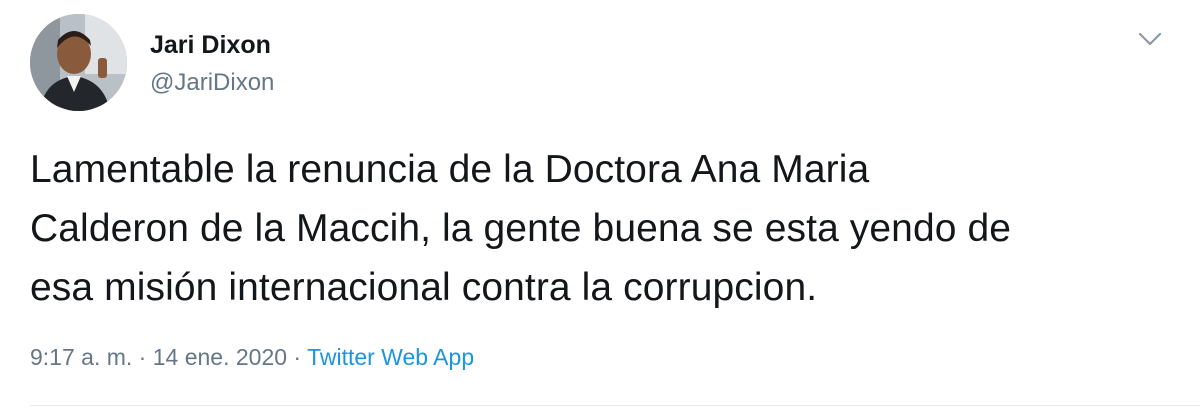  I want to click on divider, so click(615, 405).